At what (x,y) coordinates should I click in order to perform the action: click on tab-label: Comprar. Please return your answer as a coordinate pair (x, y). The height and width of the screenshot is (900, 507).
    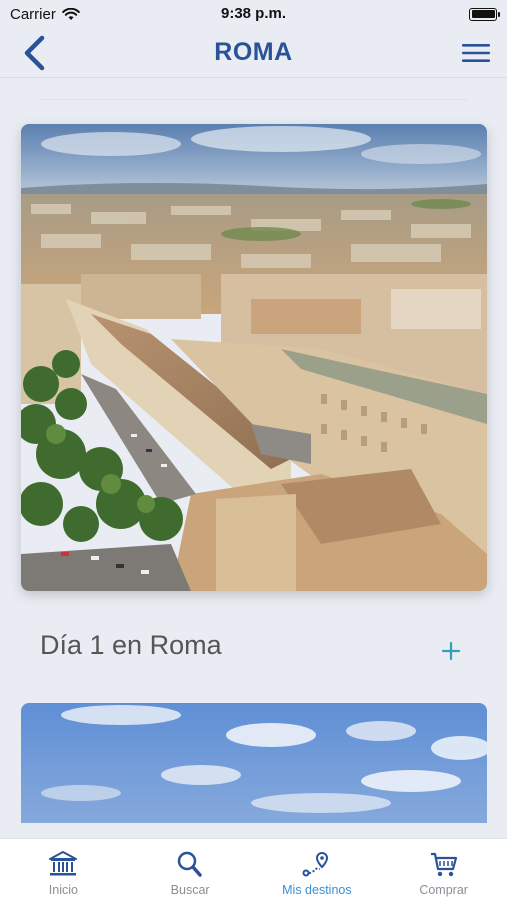
    Looking at the image, I should click on (443, 890).